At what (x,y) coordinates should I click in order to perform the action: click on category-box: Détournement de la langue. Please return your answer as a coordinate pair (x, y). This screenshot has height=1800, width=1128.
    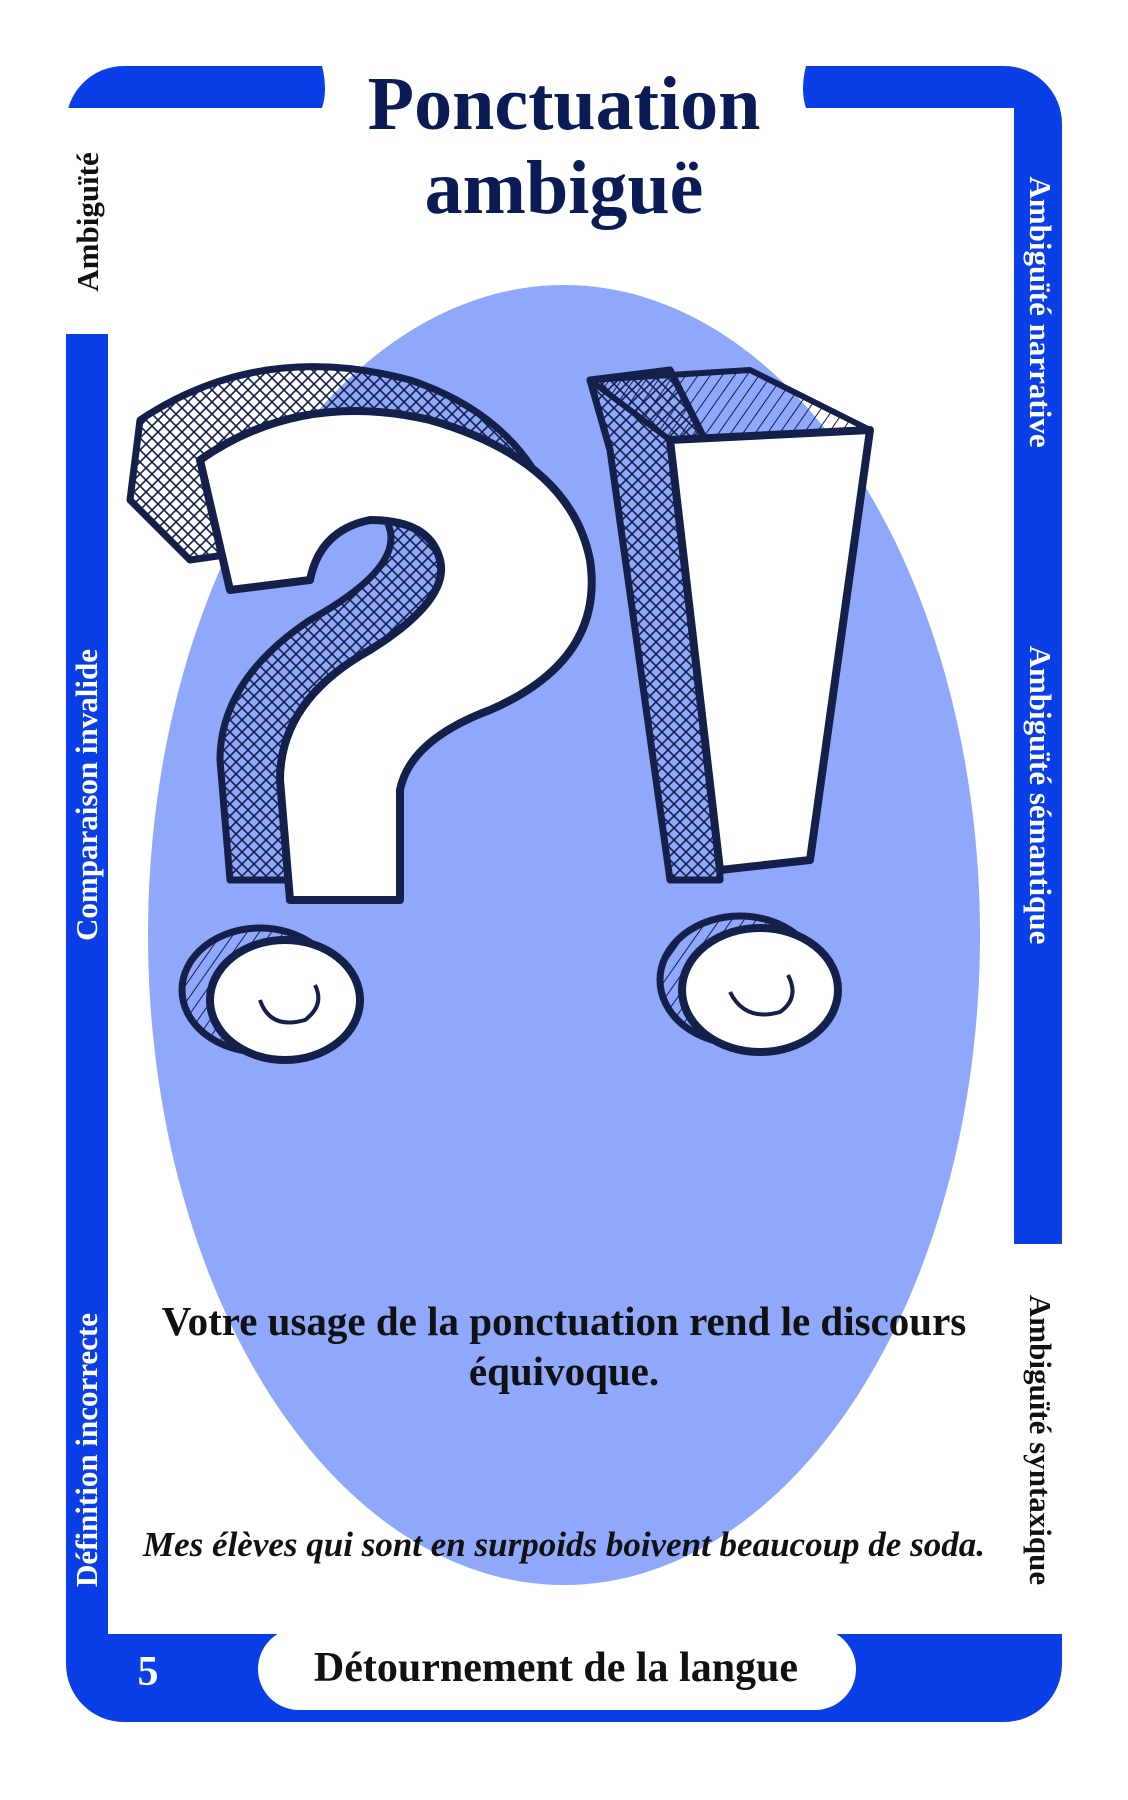
    Looking at the image, I should click on (556, 1668).